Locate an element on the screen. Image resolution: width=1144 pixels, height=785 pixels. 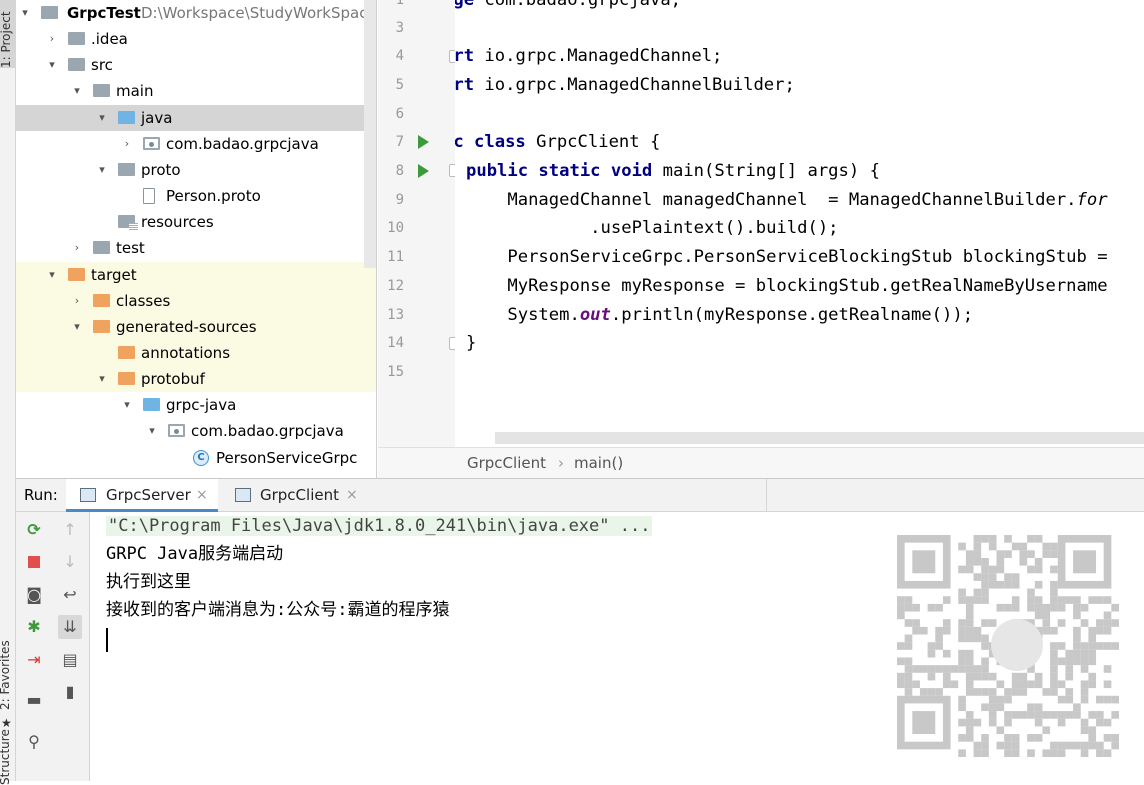
line-number: 11 is located at coordinates (395, 257).